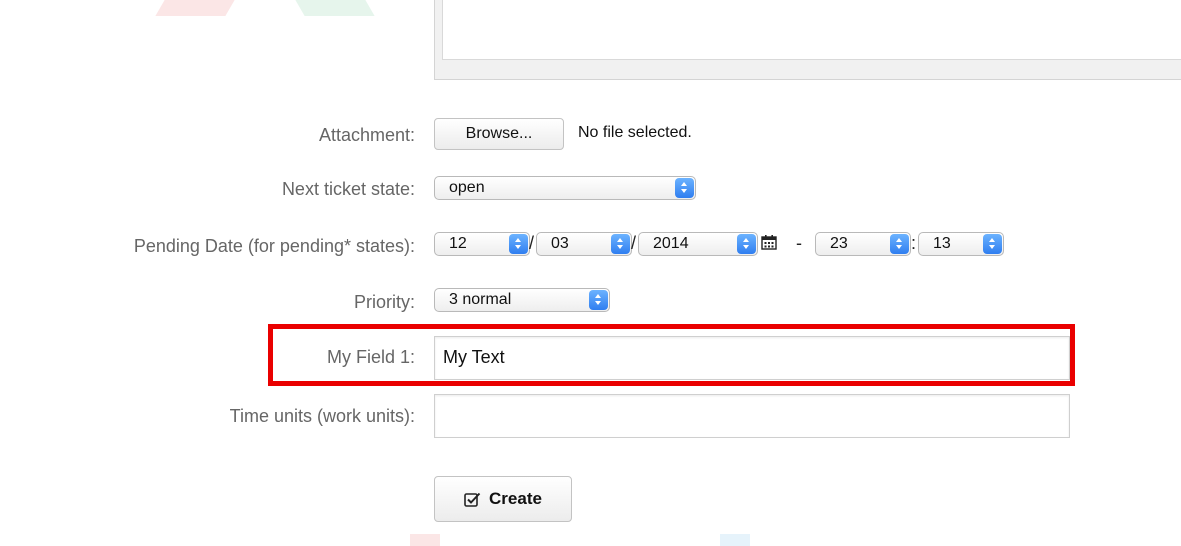 This screenshot has height=546, width=1181. I want to click on pending-month-select: 03, so click(584, 244).